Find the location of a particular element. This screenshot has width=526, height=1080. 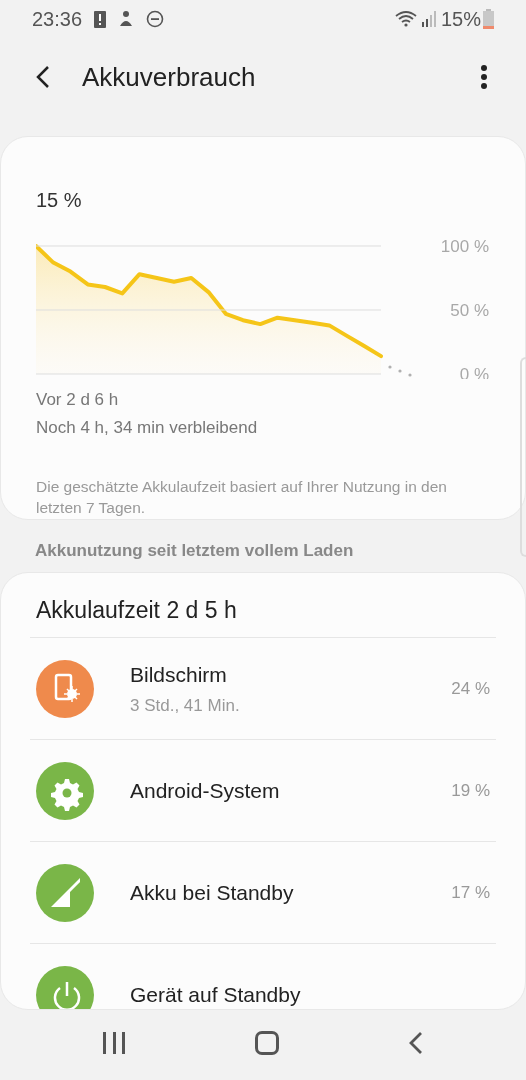

usage-item: Gerät auf Standby is located at coordinates (263, 976).